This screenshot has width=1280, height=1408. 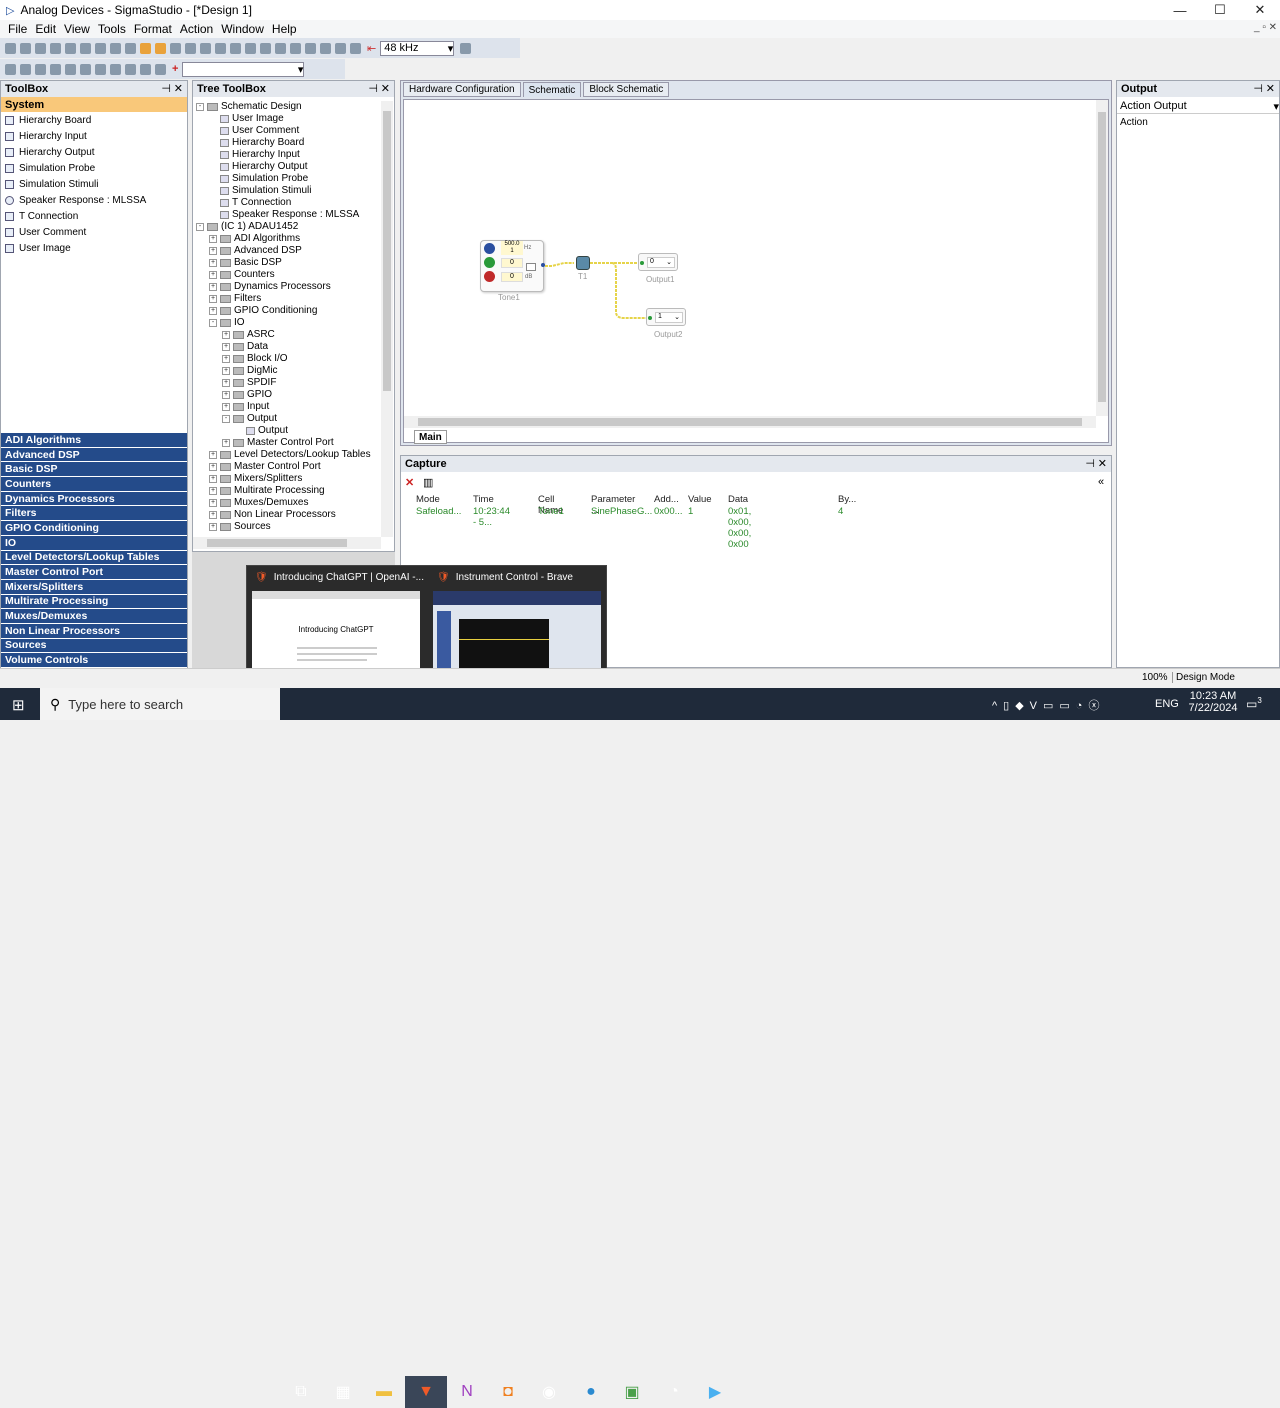 I want to click on output-type-select: Action Output ▾, so click(x=1198, y=106).